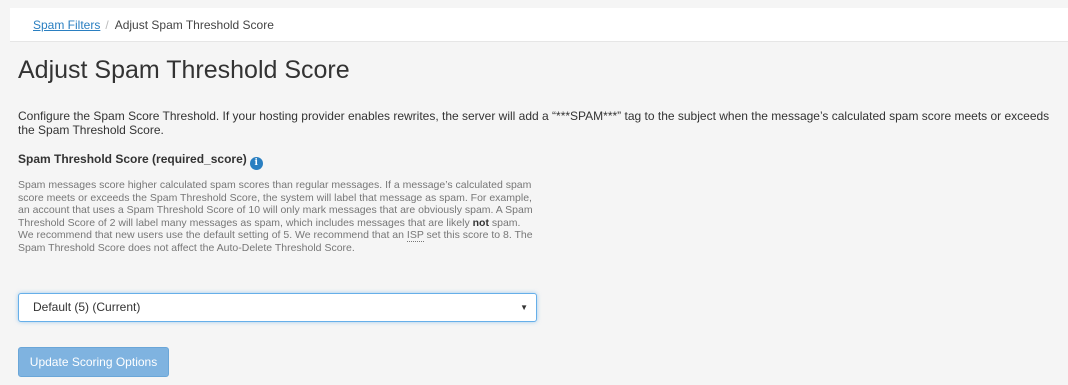  What do you see at coordinates (256, 163) in the screenshot?
I see `info-circle-icon: i` at bounding box center [256, 163].